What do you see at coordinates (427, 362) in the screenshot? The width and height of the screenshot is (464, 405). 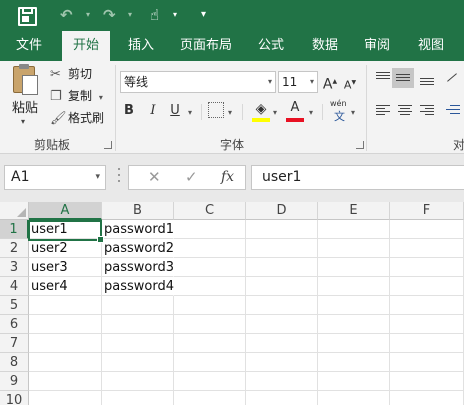 I see `cell-f8` at bounding box center [427, 362].